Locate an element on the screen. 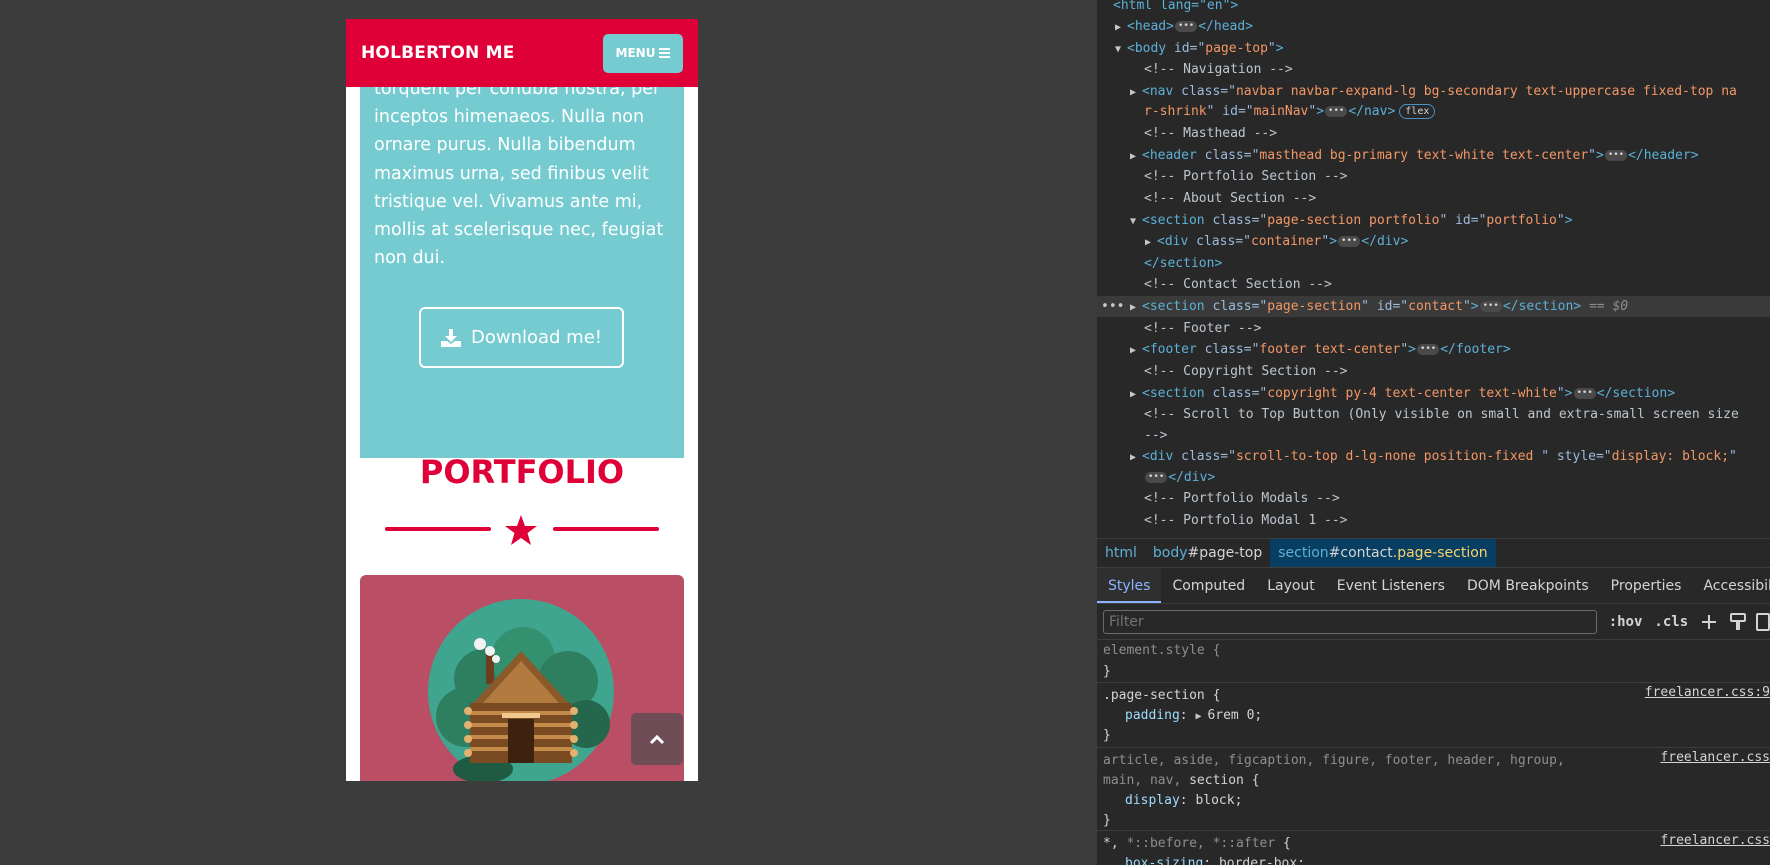  dom-attr-value: footer text-center is located at coordinates (1330, 349).